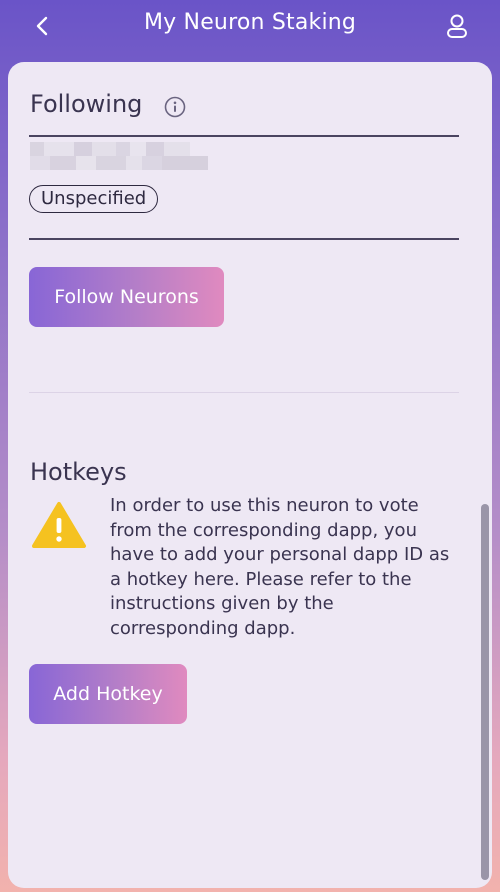 This screenshot has width=500, height=892. Describe the element at coordinates (485, 692) in the screenshot. I see `scrollbar-thumb` at that location.